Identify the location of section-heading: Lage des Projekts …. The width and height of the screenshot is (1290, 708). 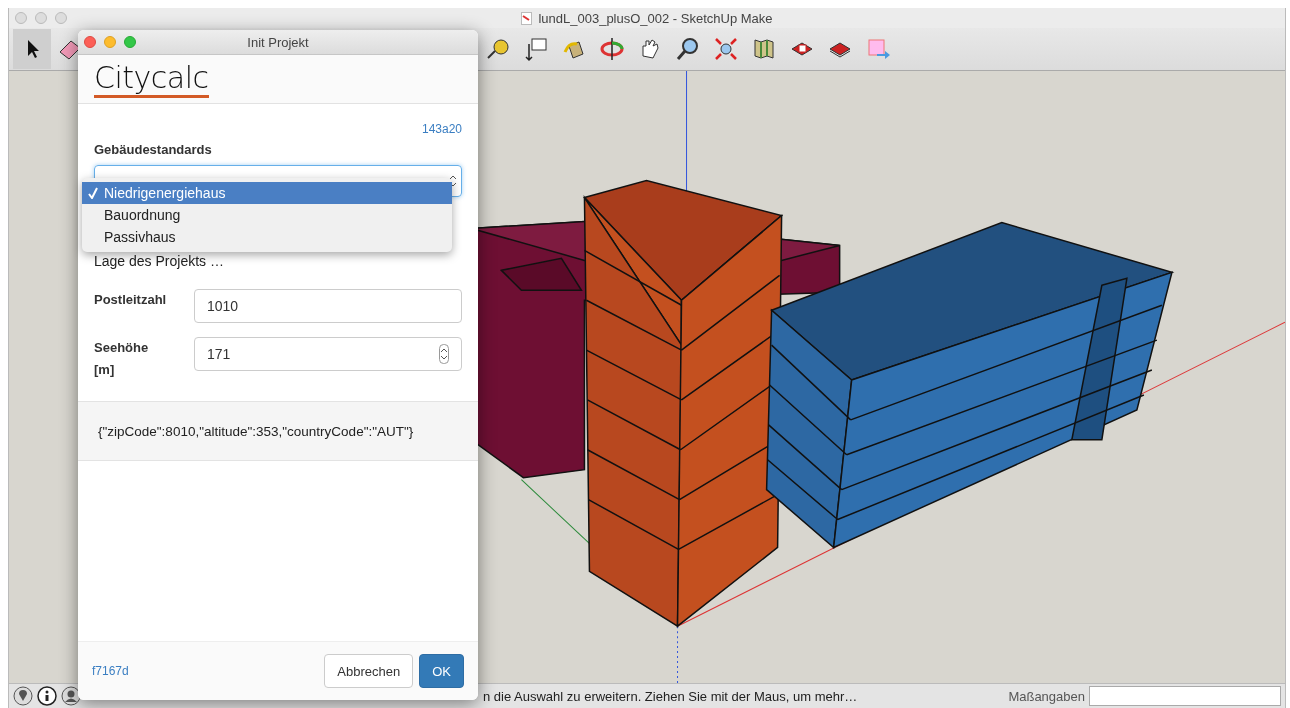
(159, 261).